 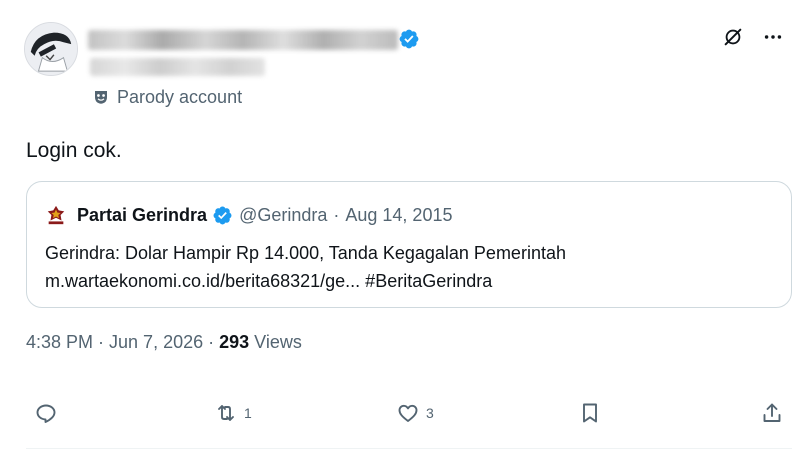 What do you see at coordinates (753, 37) in the screenshot?
I see `top-actions` at bounding box center [753, 37].